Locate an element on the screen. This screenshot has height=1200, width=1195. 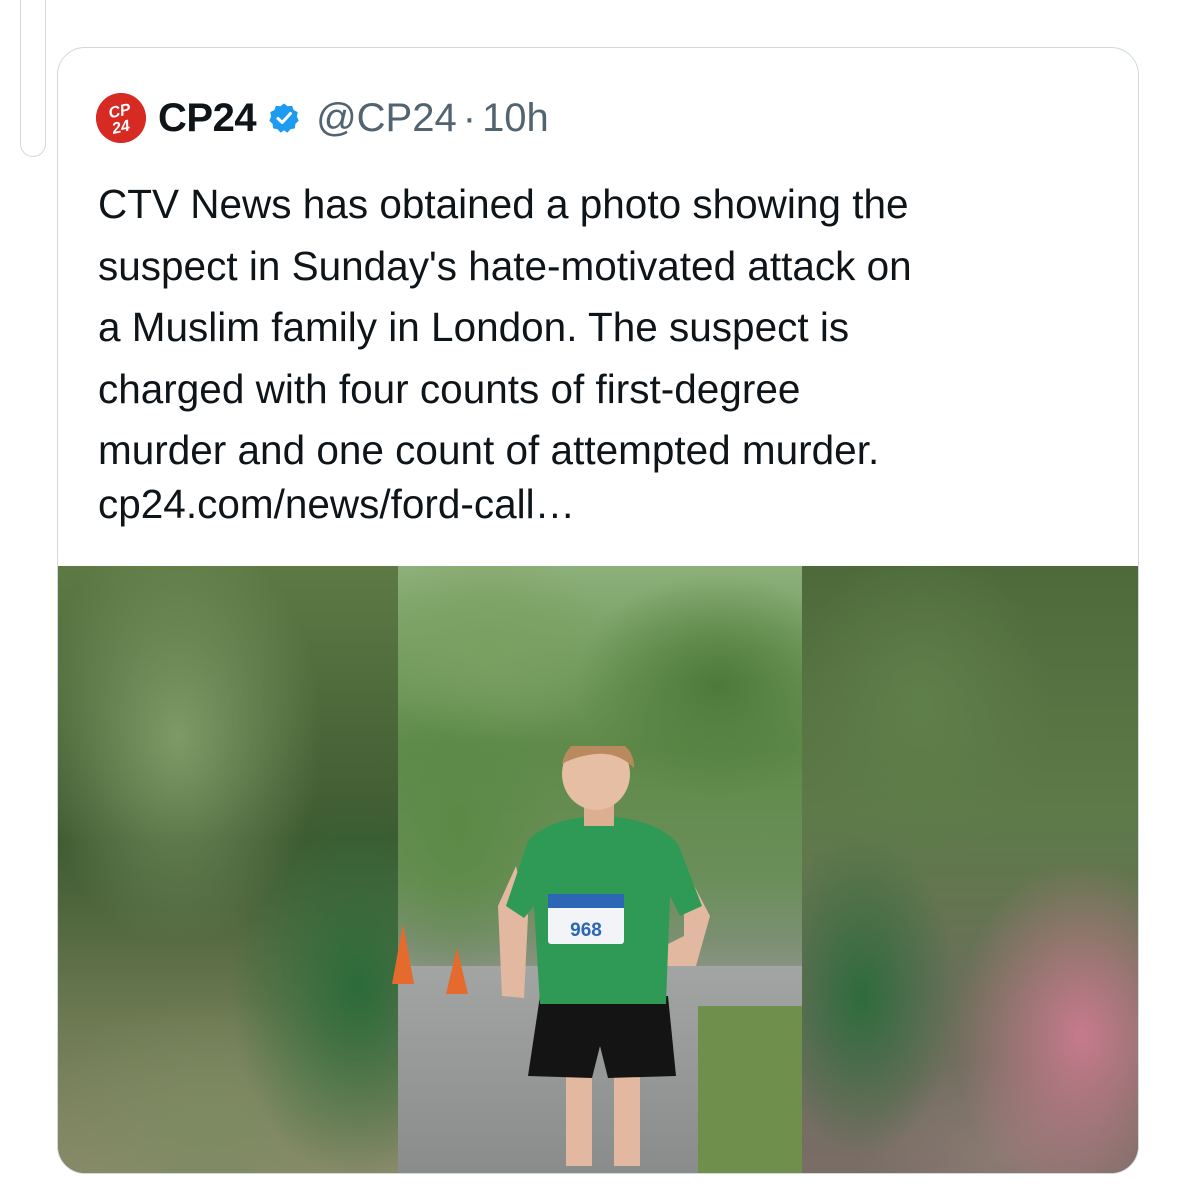
bib-number: 968 is located at coordinates (586, 930).